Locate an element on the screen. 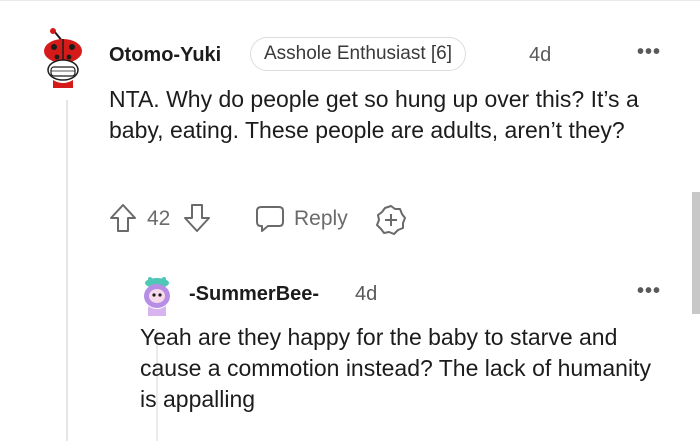  scrollbar-thumb is located at coordinates (696, 253).